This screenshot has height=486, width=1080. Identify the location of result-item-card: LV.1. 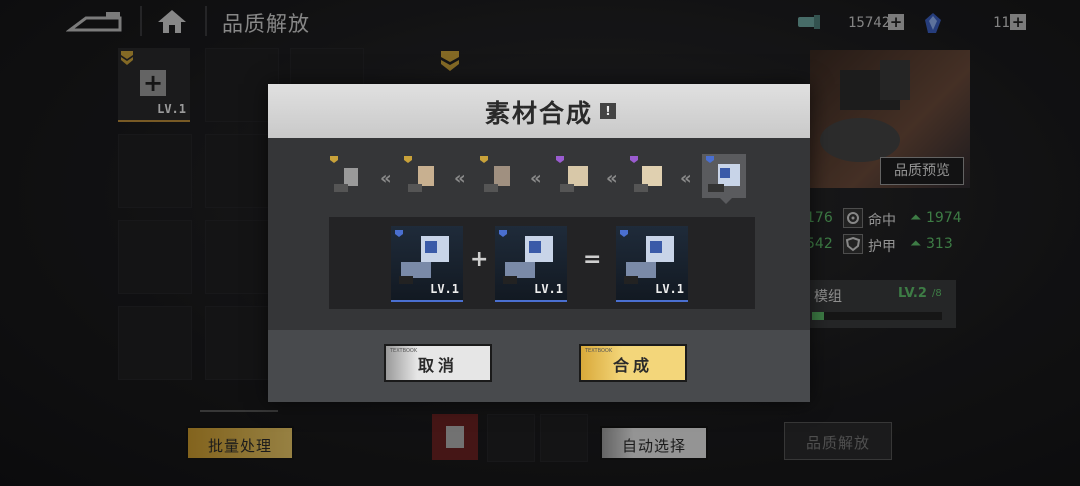
(652, 264).